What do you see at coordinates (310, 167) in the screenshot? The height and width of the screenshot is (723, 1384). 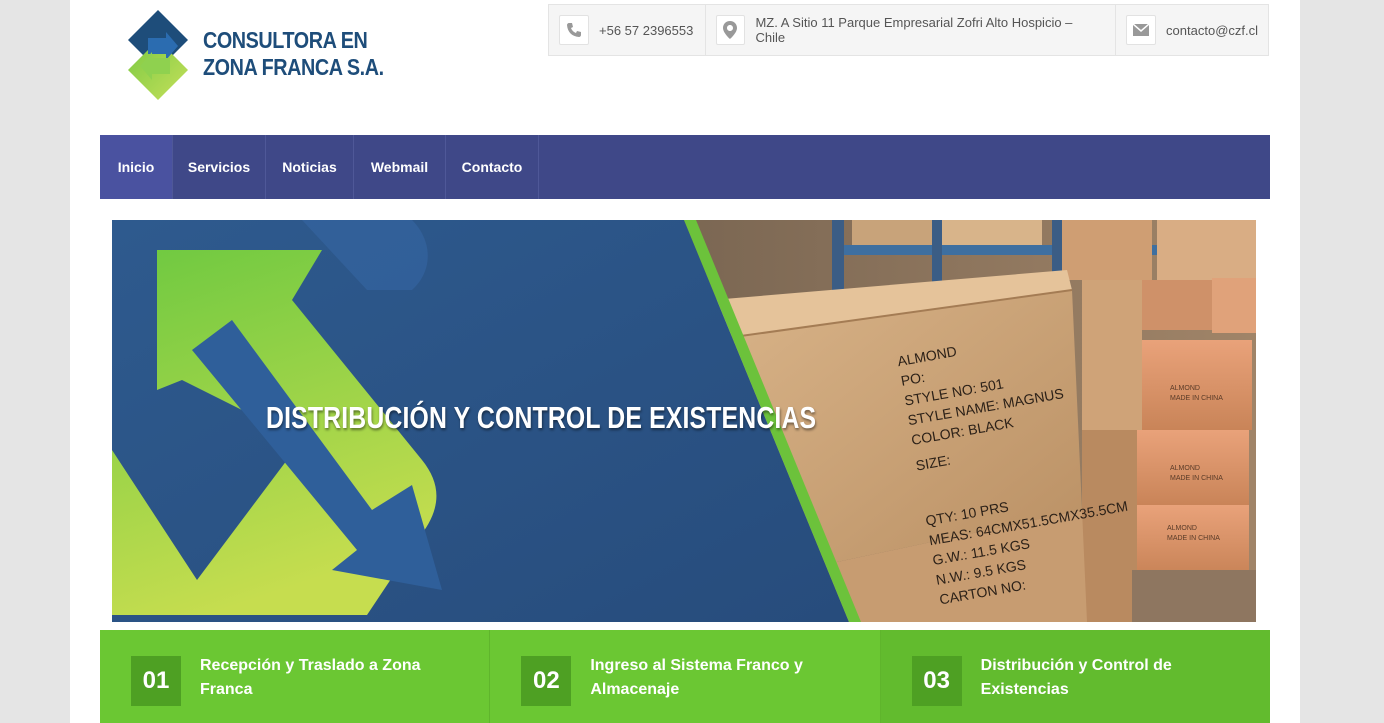 I see `nav-item-noticias: Noticias` at bounding box center [310, 167].